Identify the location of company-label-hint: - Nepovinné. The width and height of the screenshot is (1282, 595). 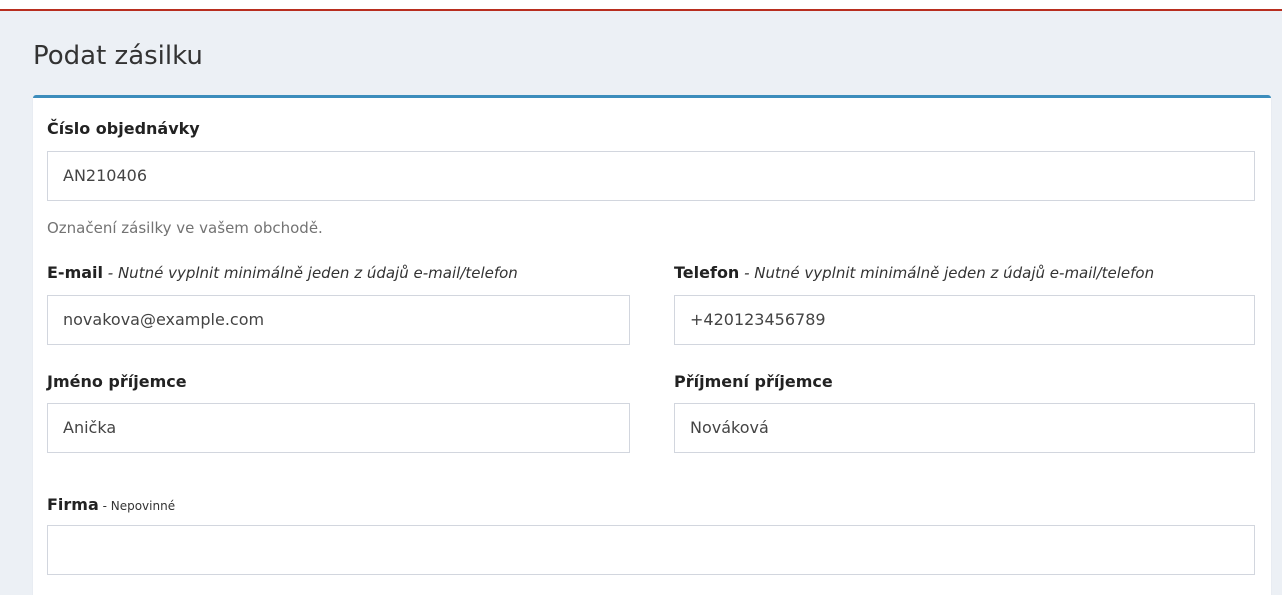
(137, 506).